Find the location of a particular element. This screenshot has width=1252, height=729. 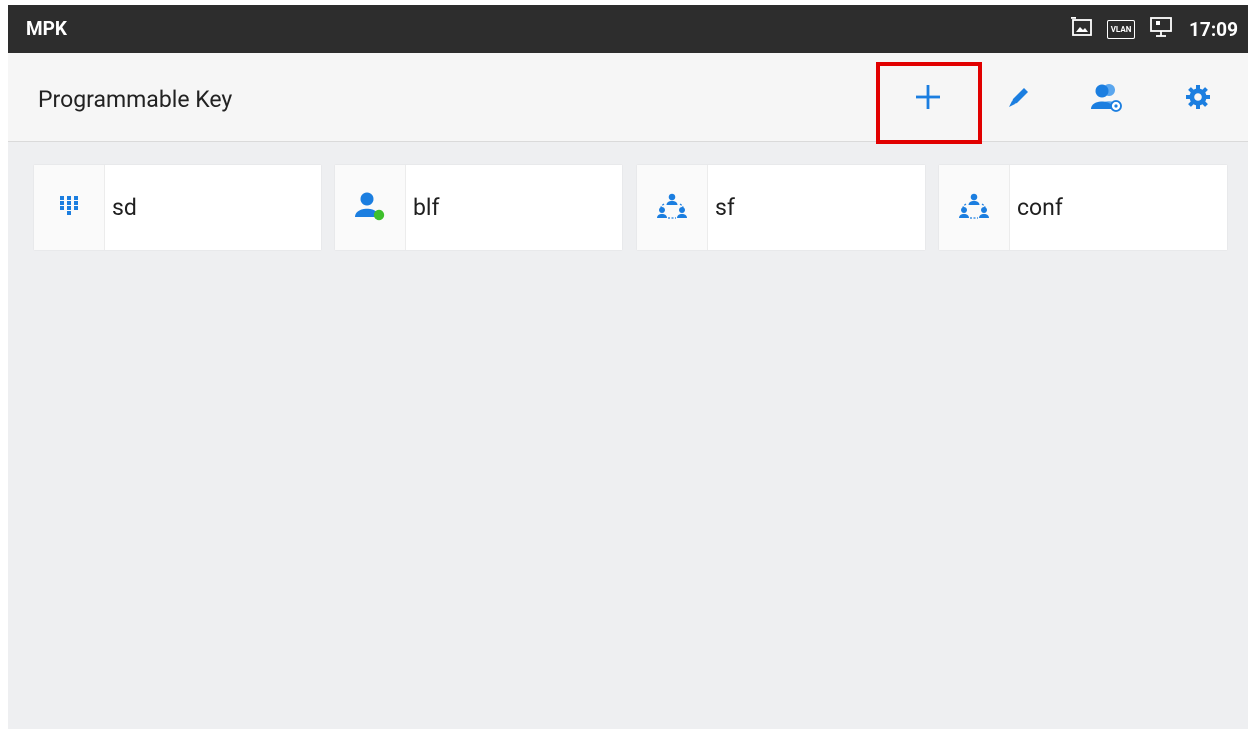

highlight-box is located at coordinates (929, 103).